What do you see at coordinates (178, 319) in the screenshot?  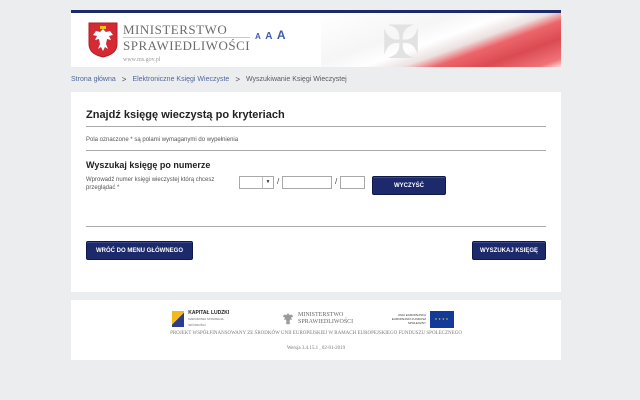 I see `kapital-ludzki-icon` at bounding box center [178, 319].